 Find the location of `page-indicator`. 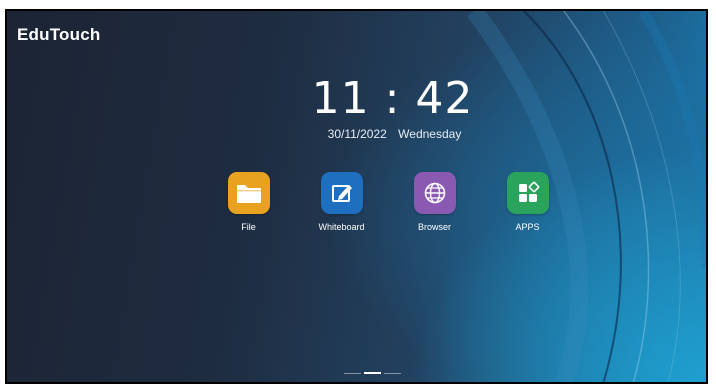

page-indicator is located at coordinates (372, 373).